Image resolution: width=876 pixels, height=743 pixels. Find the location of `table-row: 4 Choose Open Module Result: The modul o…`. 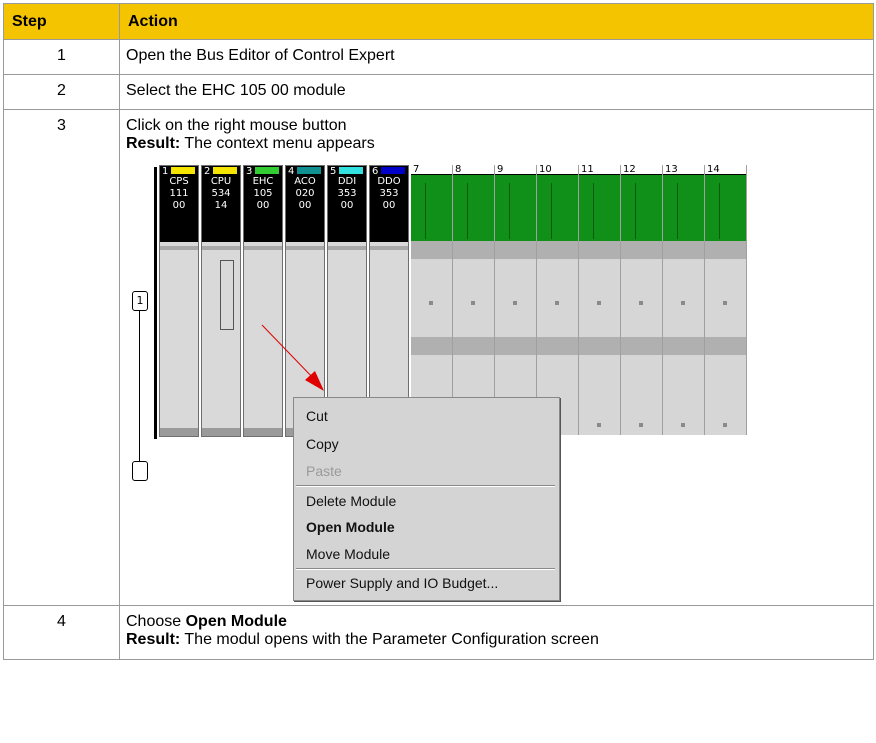

table-row: 4 Choose Open Module Result: The modul o… is located at coordinates (438, 632).